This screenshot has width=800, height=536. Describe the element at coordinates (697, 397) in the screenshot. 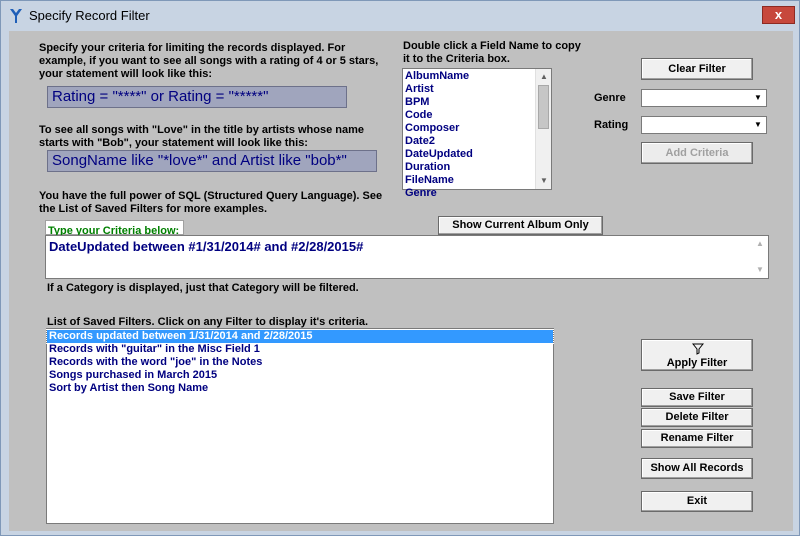

I see `save-filter-button: Save Filter` at that location.